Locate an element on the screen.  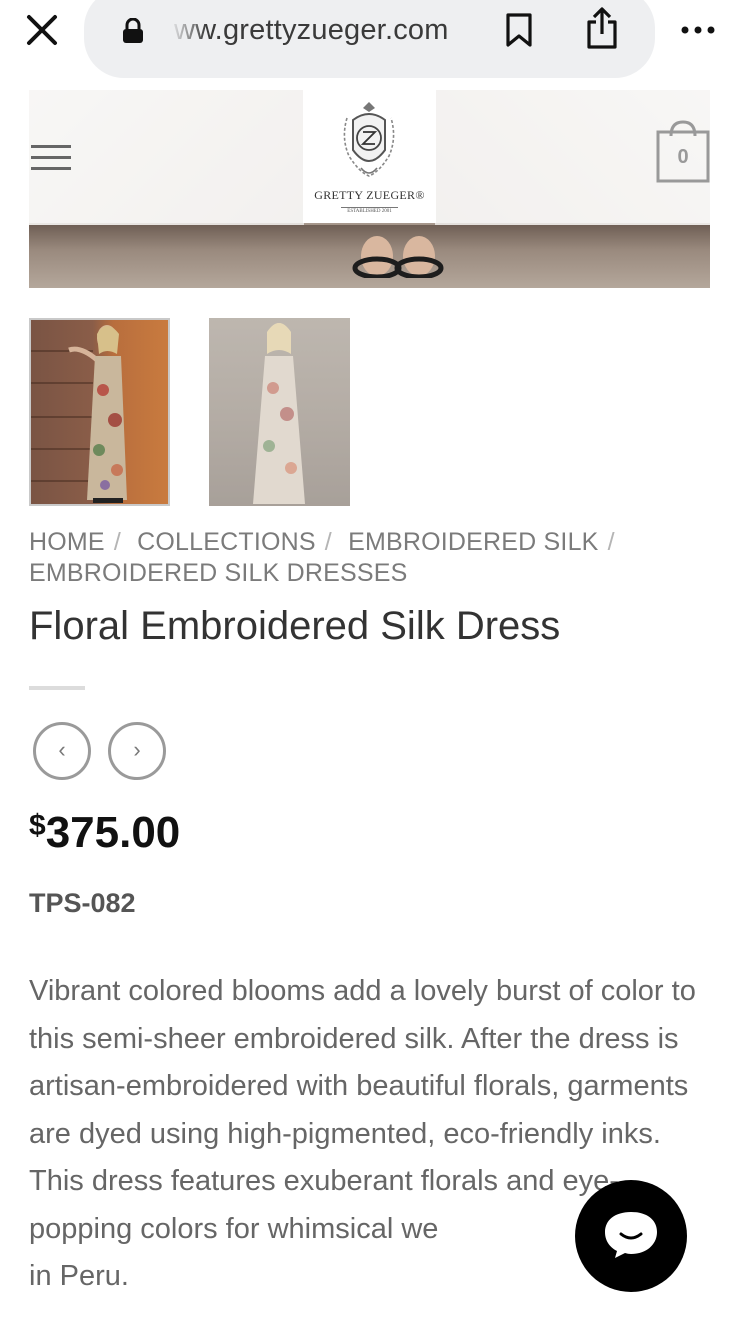
browser-toolbar: ww.grettyzueger.com is located at coordinates (369, 45).